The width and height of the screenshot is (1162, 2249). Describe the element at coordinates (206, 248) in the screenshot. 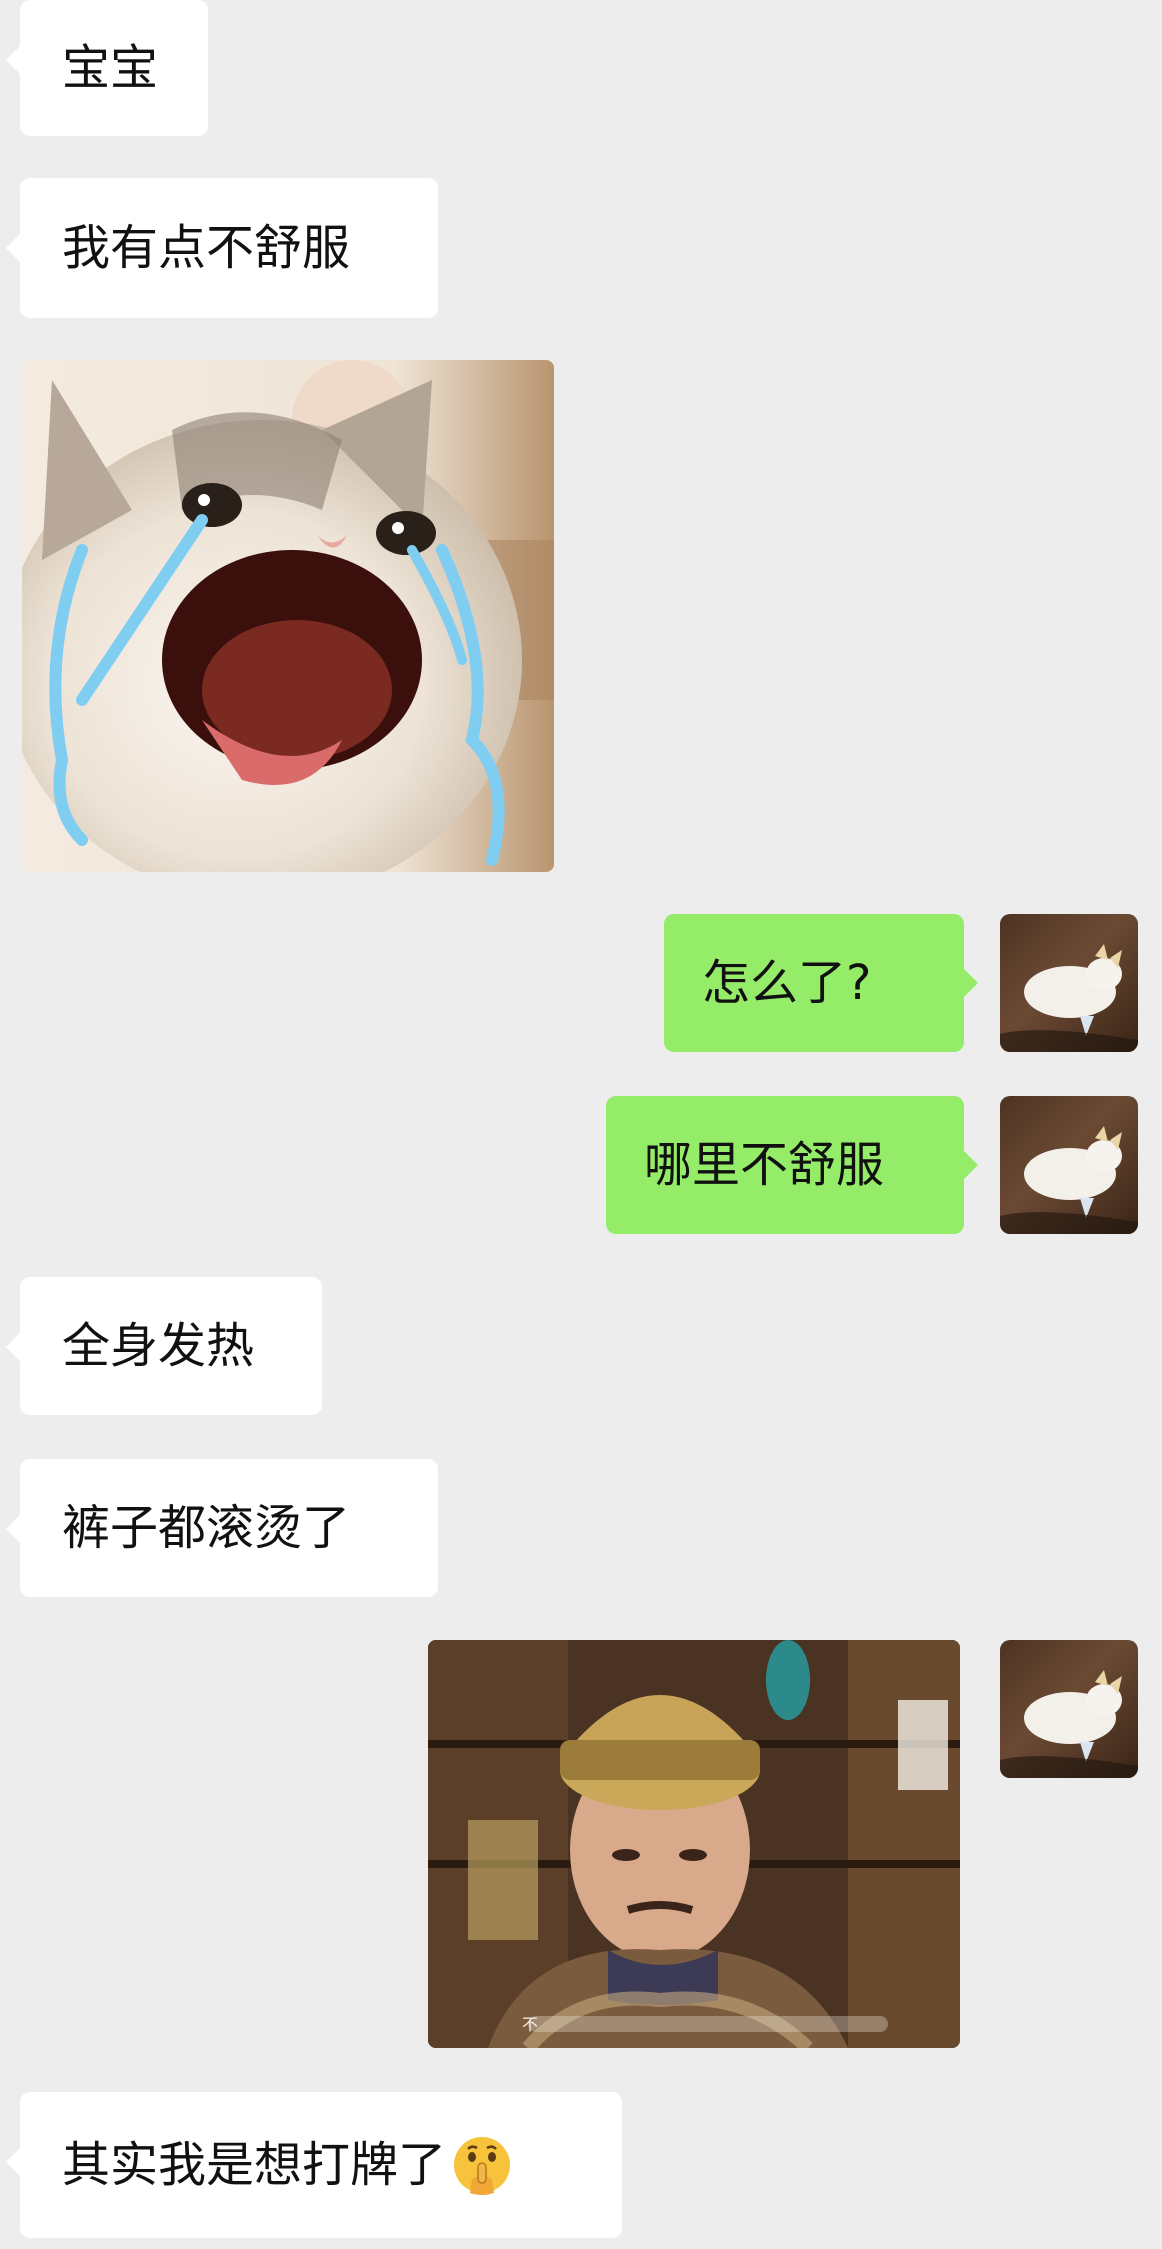

I see `message-text: 我有点不舒服` at that location.